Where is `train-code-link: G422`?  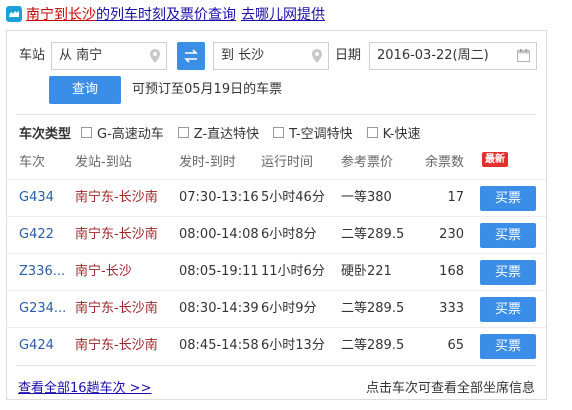
train-code-link: G422 is located at coordinates (36, 235).